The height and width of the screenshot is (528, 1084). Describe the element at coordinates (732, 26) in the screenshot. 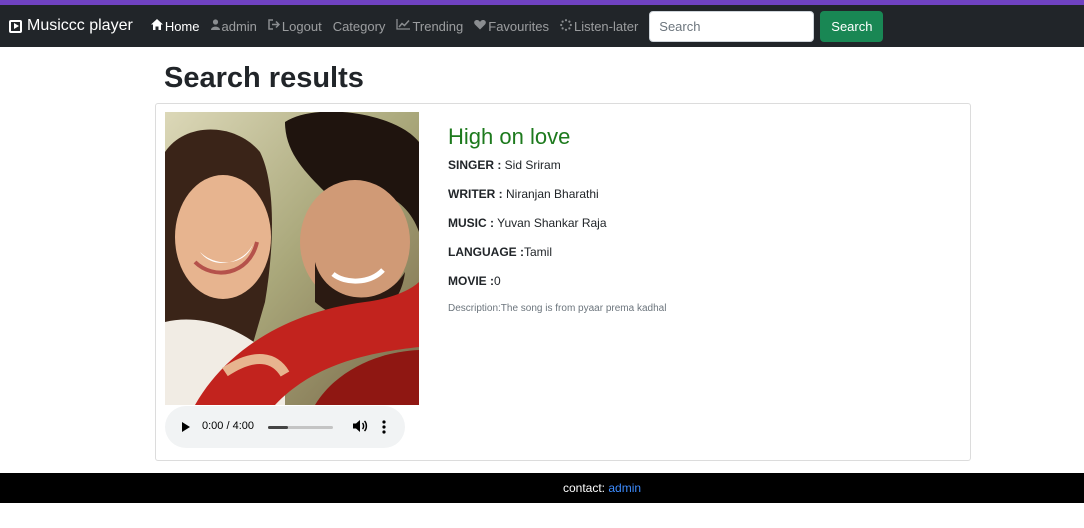

I see `search-input` at that location.